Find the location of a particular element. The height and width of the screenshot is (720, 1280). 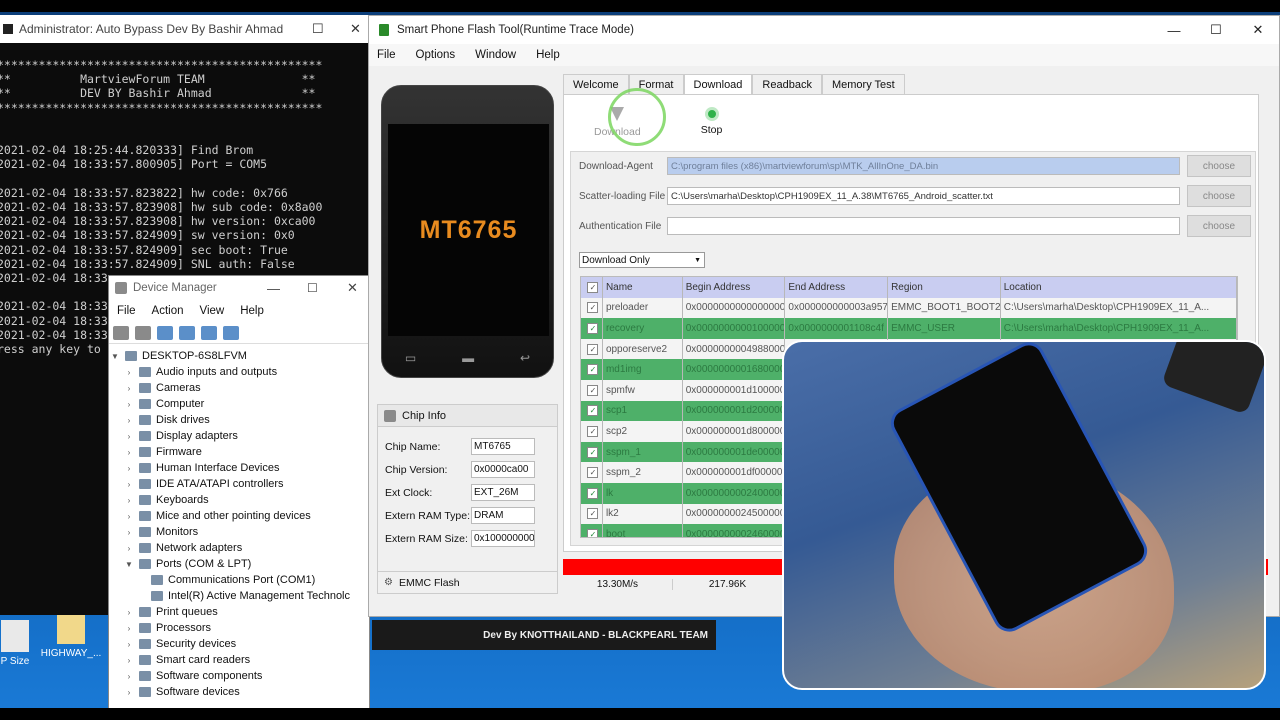

tree-child-item: Intel(R) Active Management Technolc is located at coordinates (239, 596).